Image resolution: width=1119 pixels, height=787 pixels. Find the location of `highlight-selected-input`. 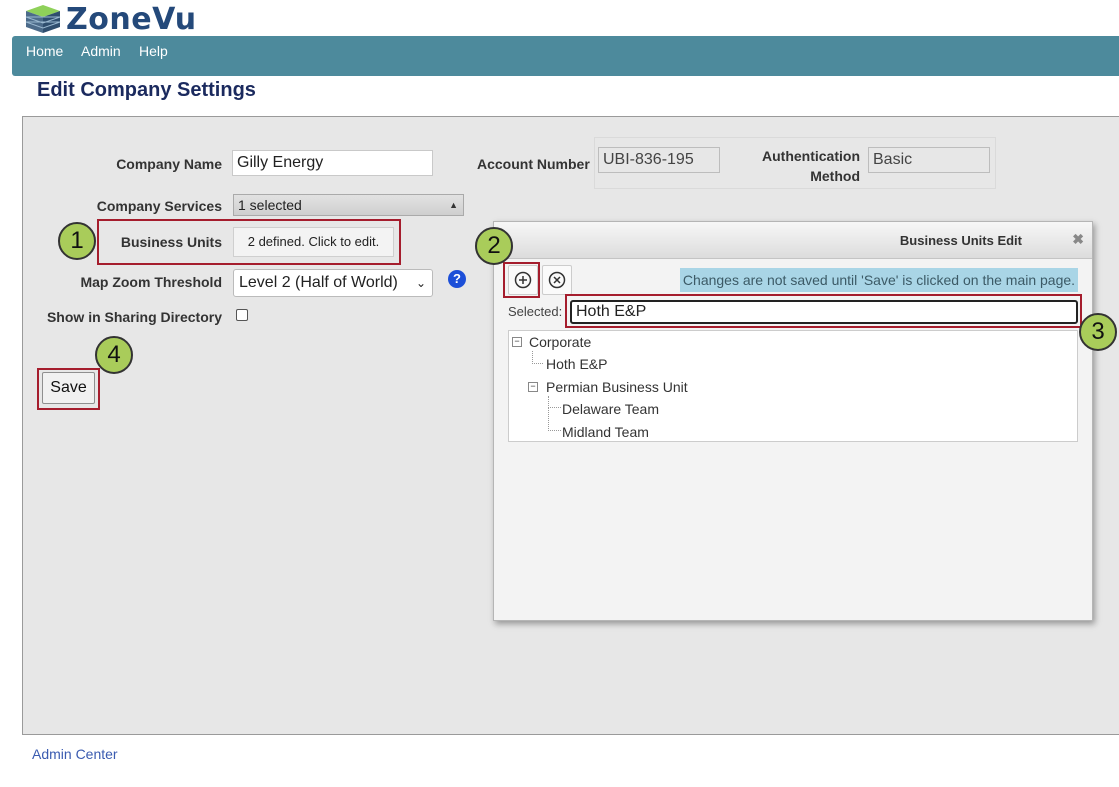

highlight-selected-input is located at coordinates (823, 311).